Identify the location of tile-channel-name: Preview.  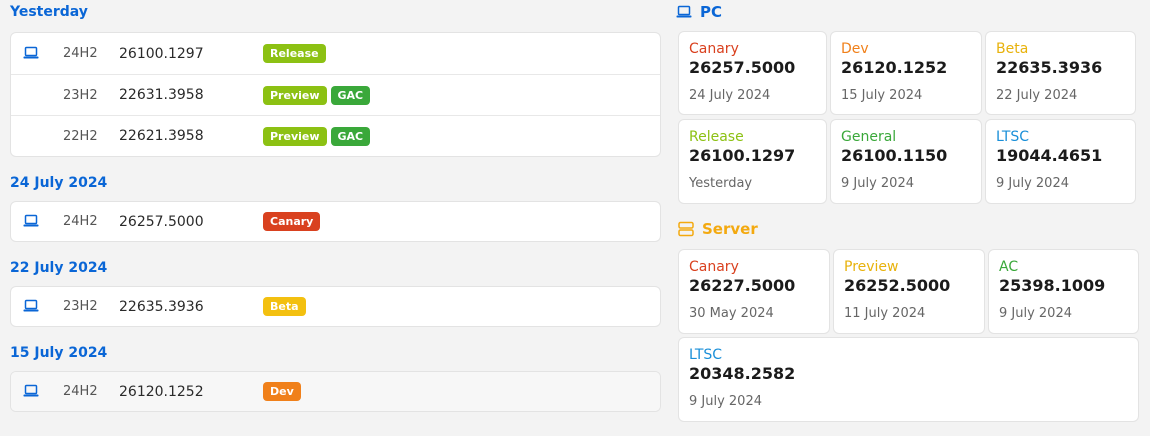
(871, 267).